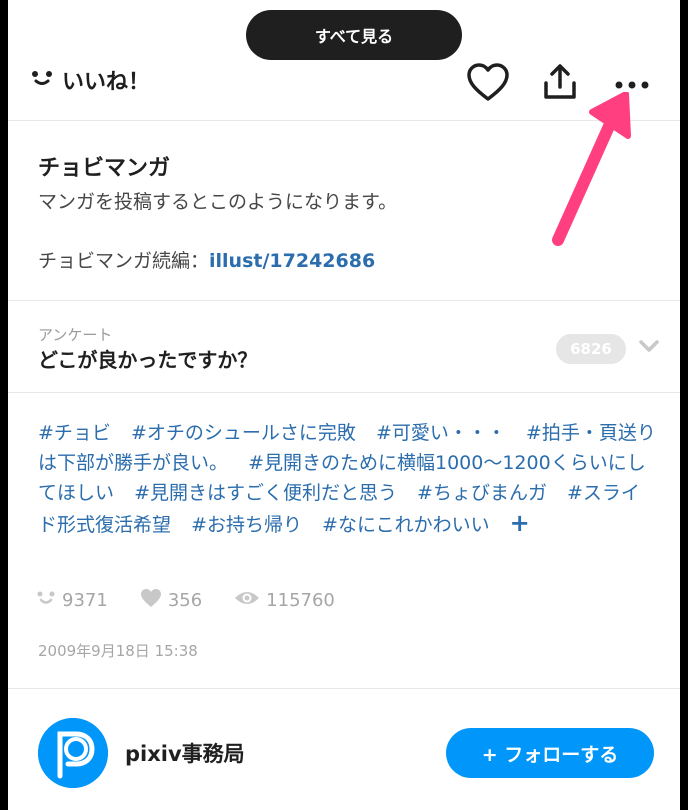 The height and width of the screenshot is (810, 688). I want to click on like-button: いいね！, so click(90, 80).